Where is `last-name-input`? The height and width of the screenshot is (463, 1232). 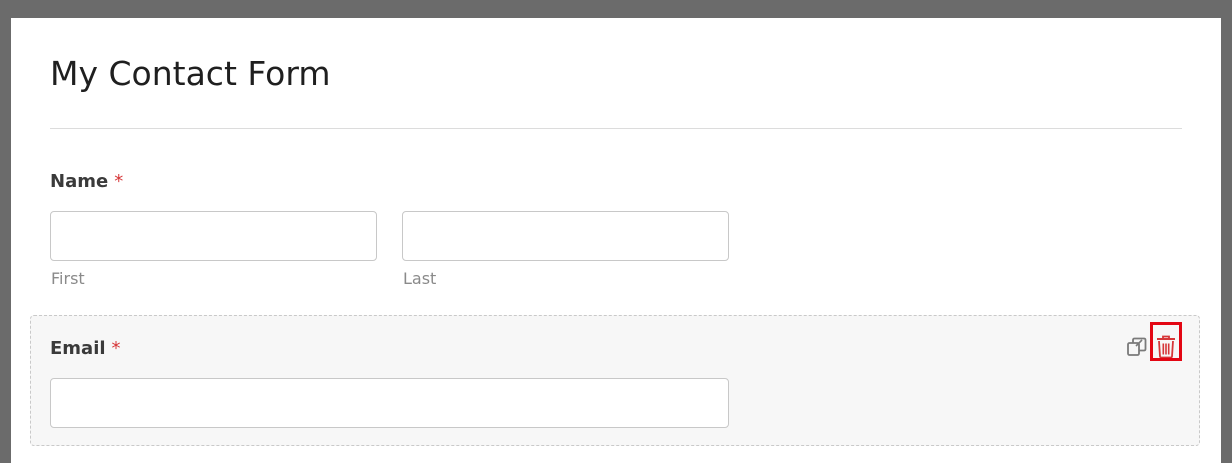
last-name-input is located at coordinates (565, 236).